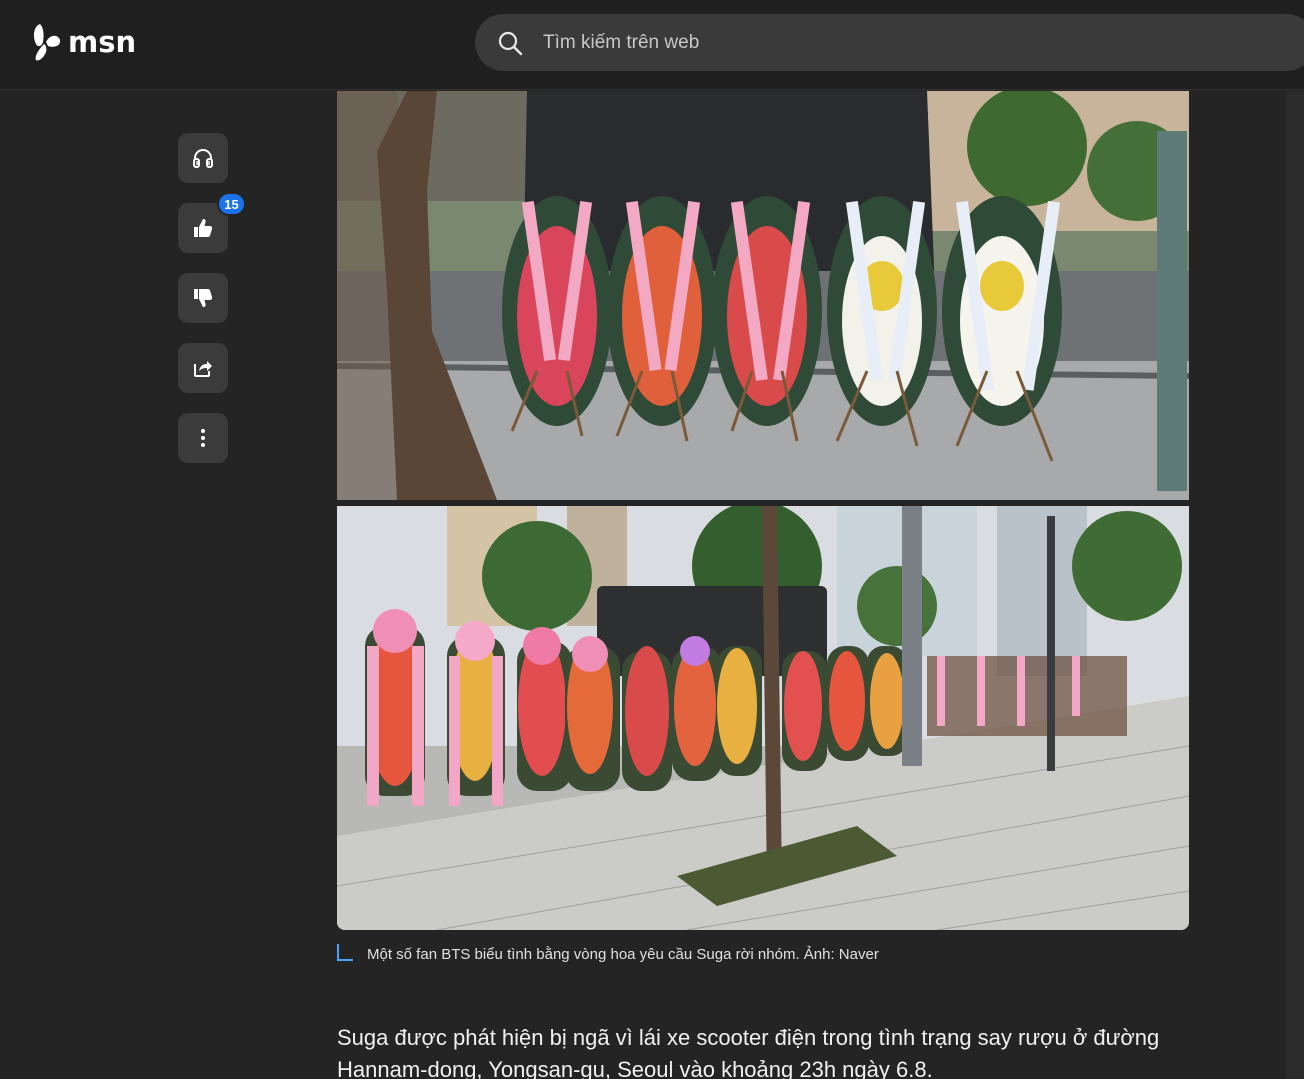 The width and height of the screenshot is (1304, 1079). I want to click on listen-button, so click(203, 158).